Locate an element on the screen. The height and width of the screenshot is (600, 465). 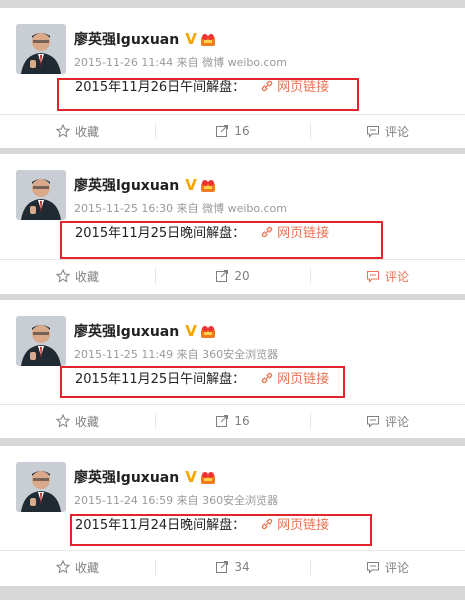
post-meta: 2015-11-25 11:49 来自 360安全浏览器 is located at coordinates (176, 354).